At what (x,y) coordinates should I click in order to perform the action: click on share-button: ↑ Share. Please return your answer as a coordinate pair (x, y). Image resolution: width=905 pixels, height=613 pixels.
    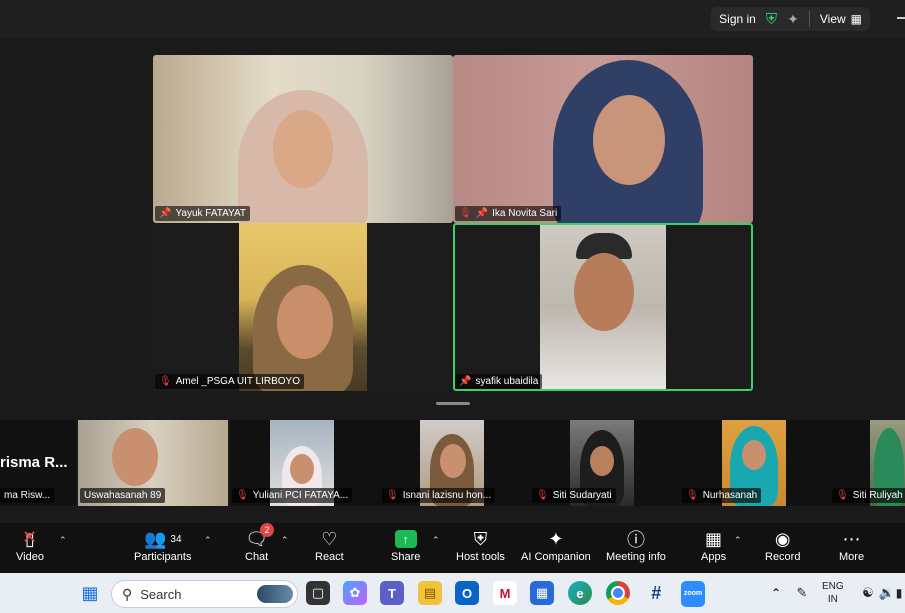
    Looking at the image, I should click on (405, 545).